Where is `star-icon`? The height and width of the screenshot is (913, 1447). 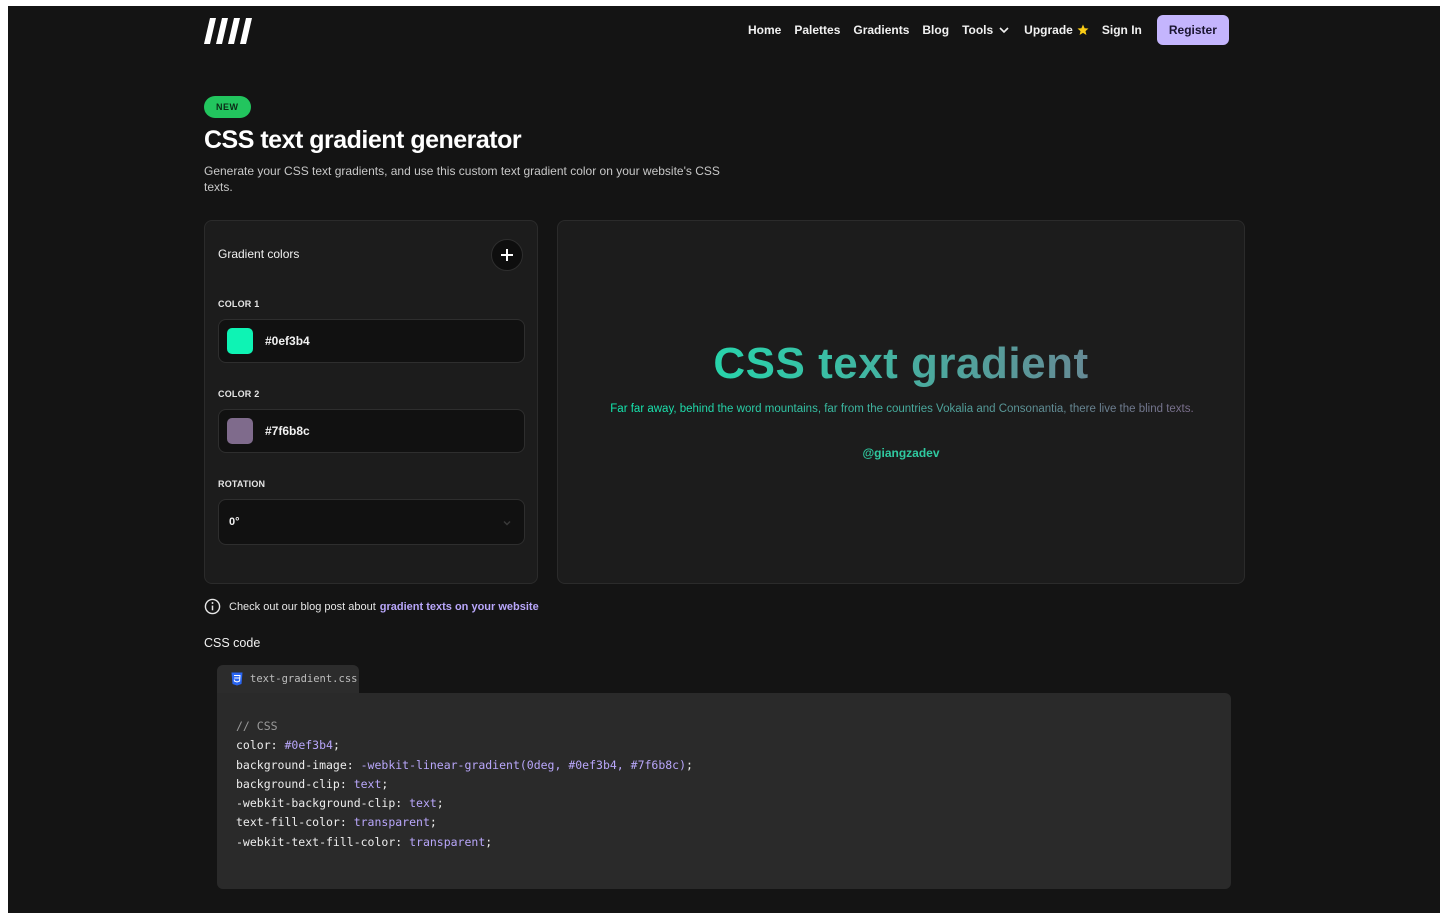 star-icon is located at coordinates (1083, 29).